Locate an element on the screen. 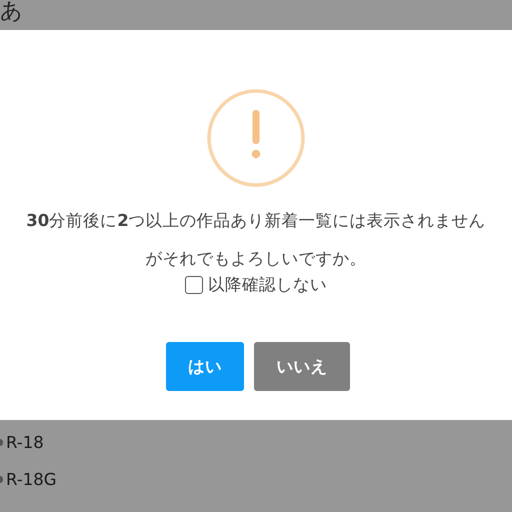  header-text: あ is located at coordinates (11, 12).